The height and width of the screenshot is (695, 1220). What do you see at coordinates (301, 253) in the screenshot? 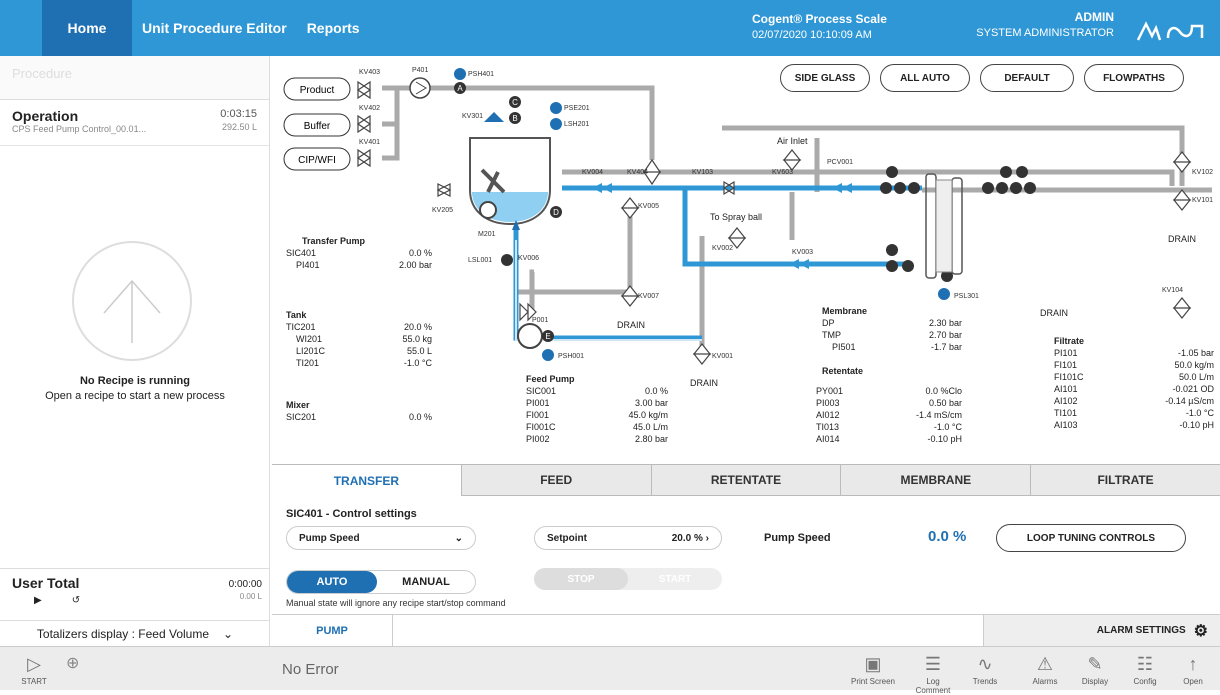
I see `svg-text: SIC401` at bounding box center [301, 253].